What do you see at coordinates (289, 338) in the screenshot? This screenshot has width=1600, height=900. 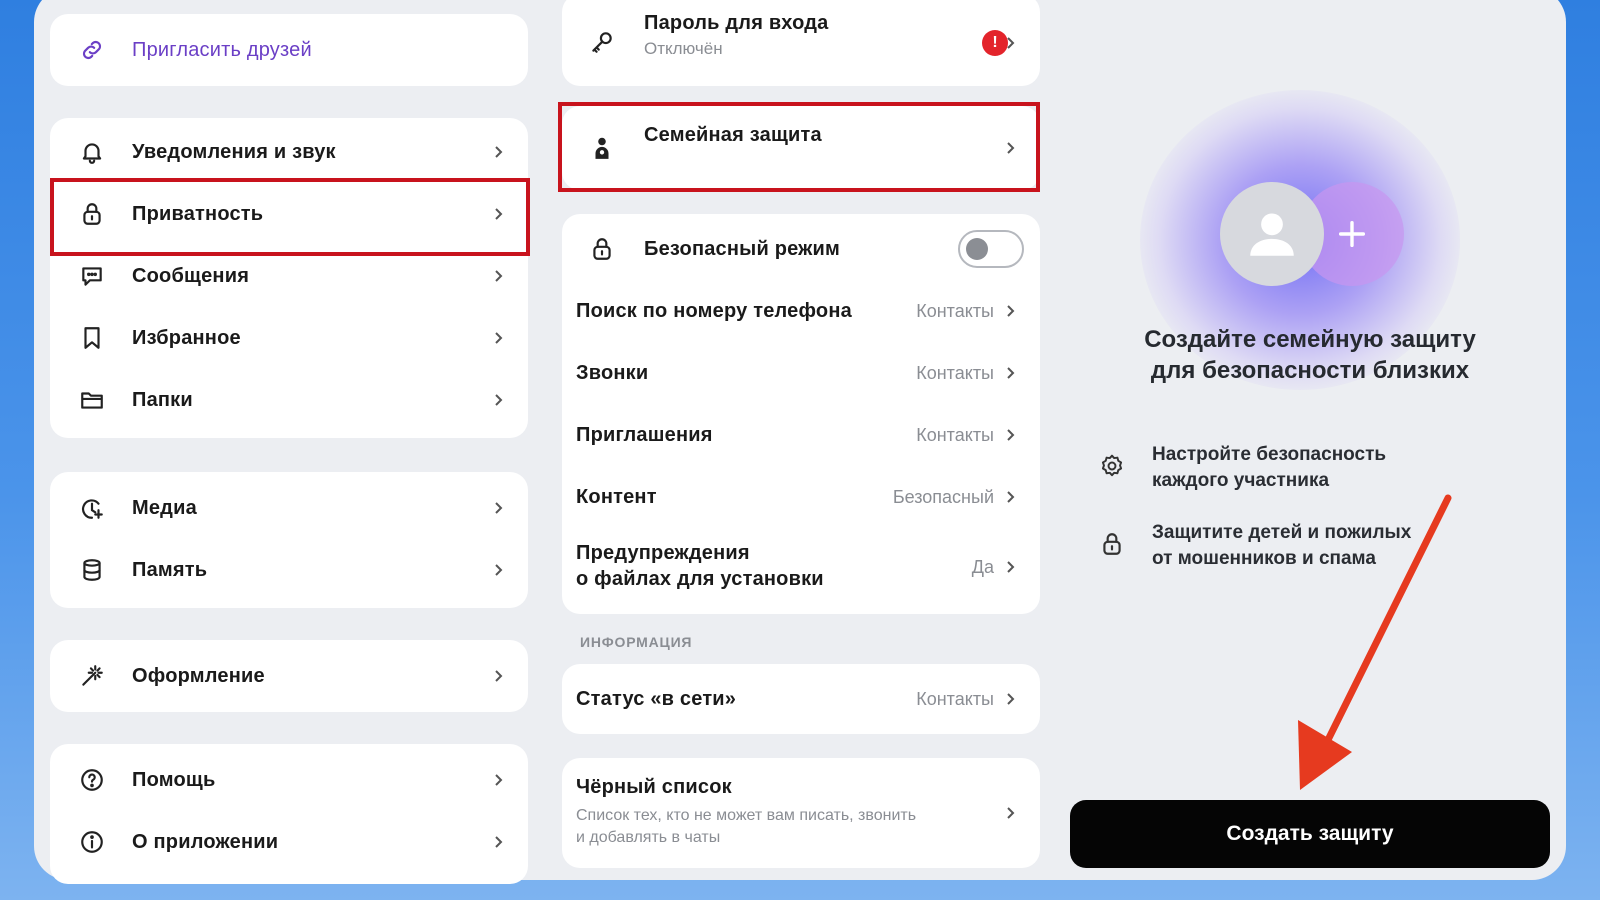 I see `menu-item-favorites: Избранное` at bounding box center [289, 338].